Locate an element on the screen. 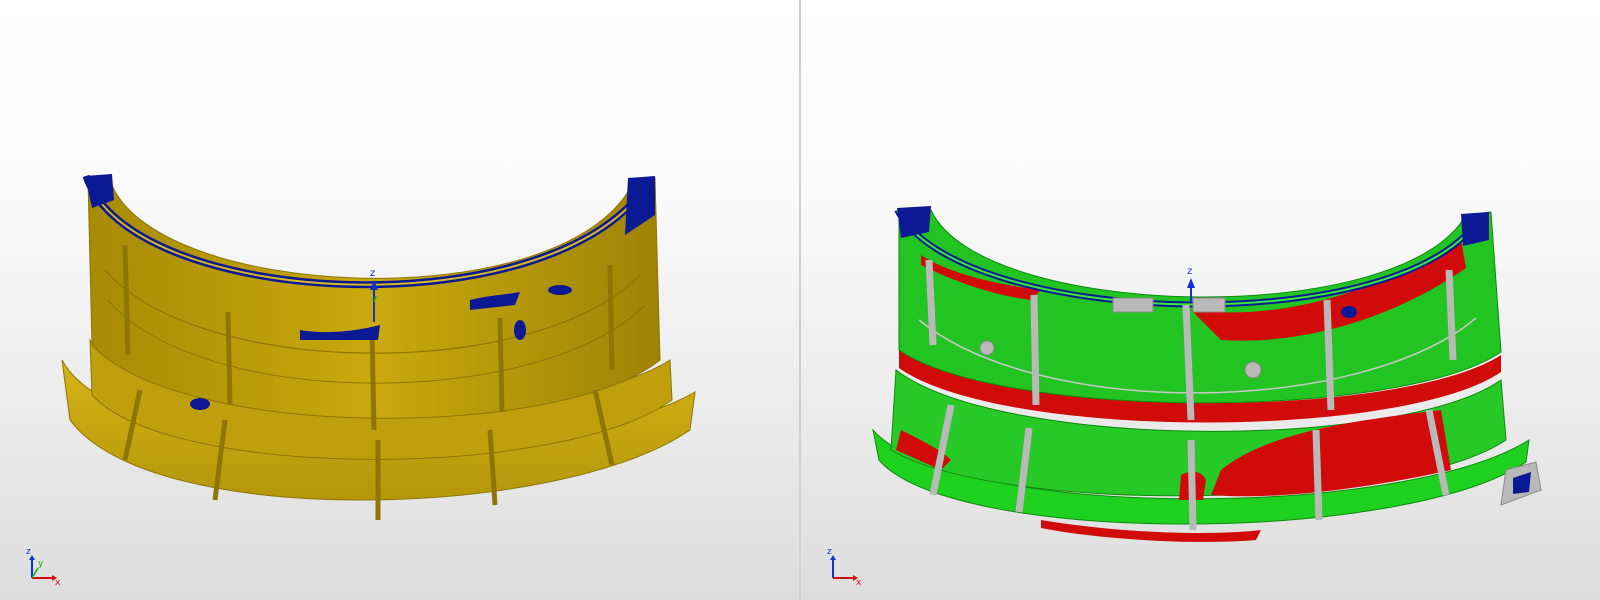 The height and width of the screenshot is (600, 1600). triad-y-label: y is located at coordinates (41, 564).